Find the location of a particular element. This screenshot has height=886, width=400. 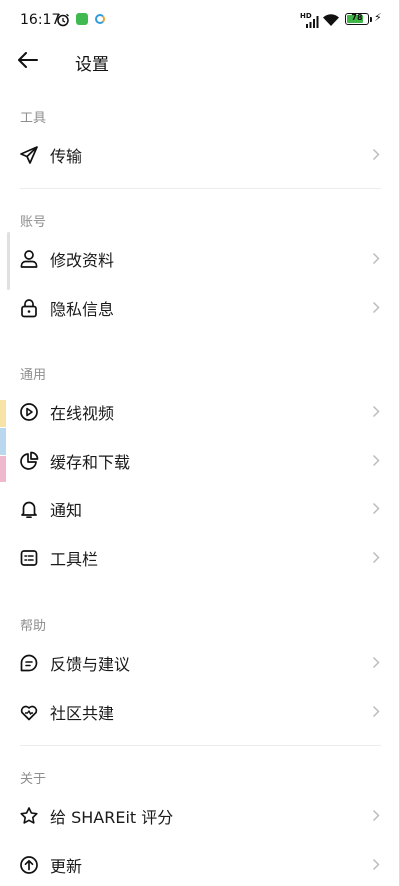

section-label-about: 关于 is located at coordinates (33, 779).